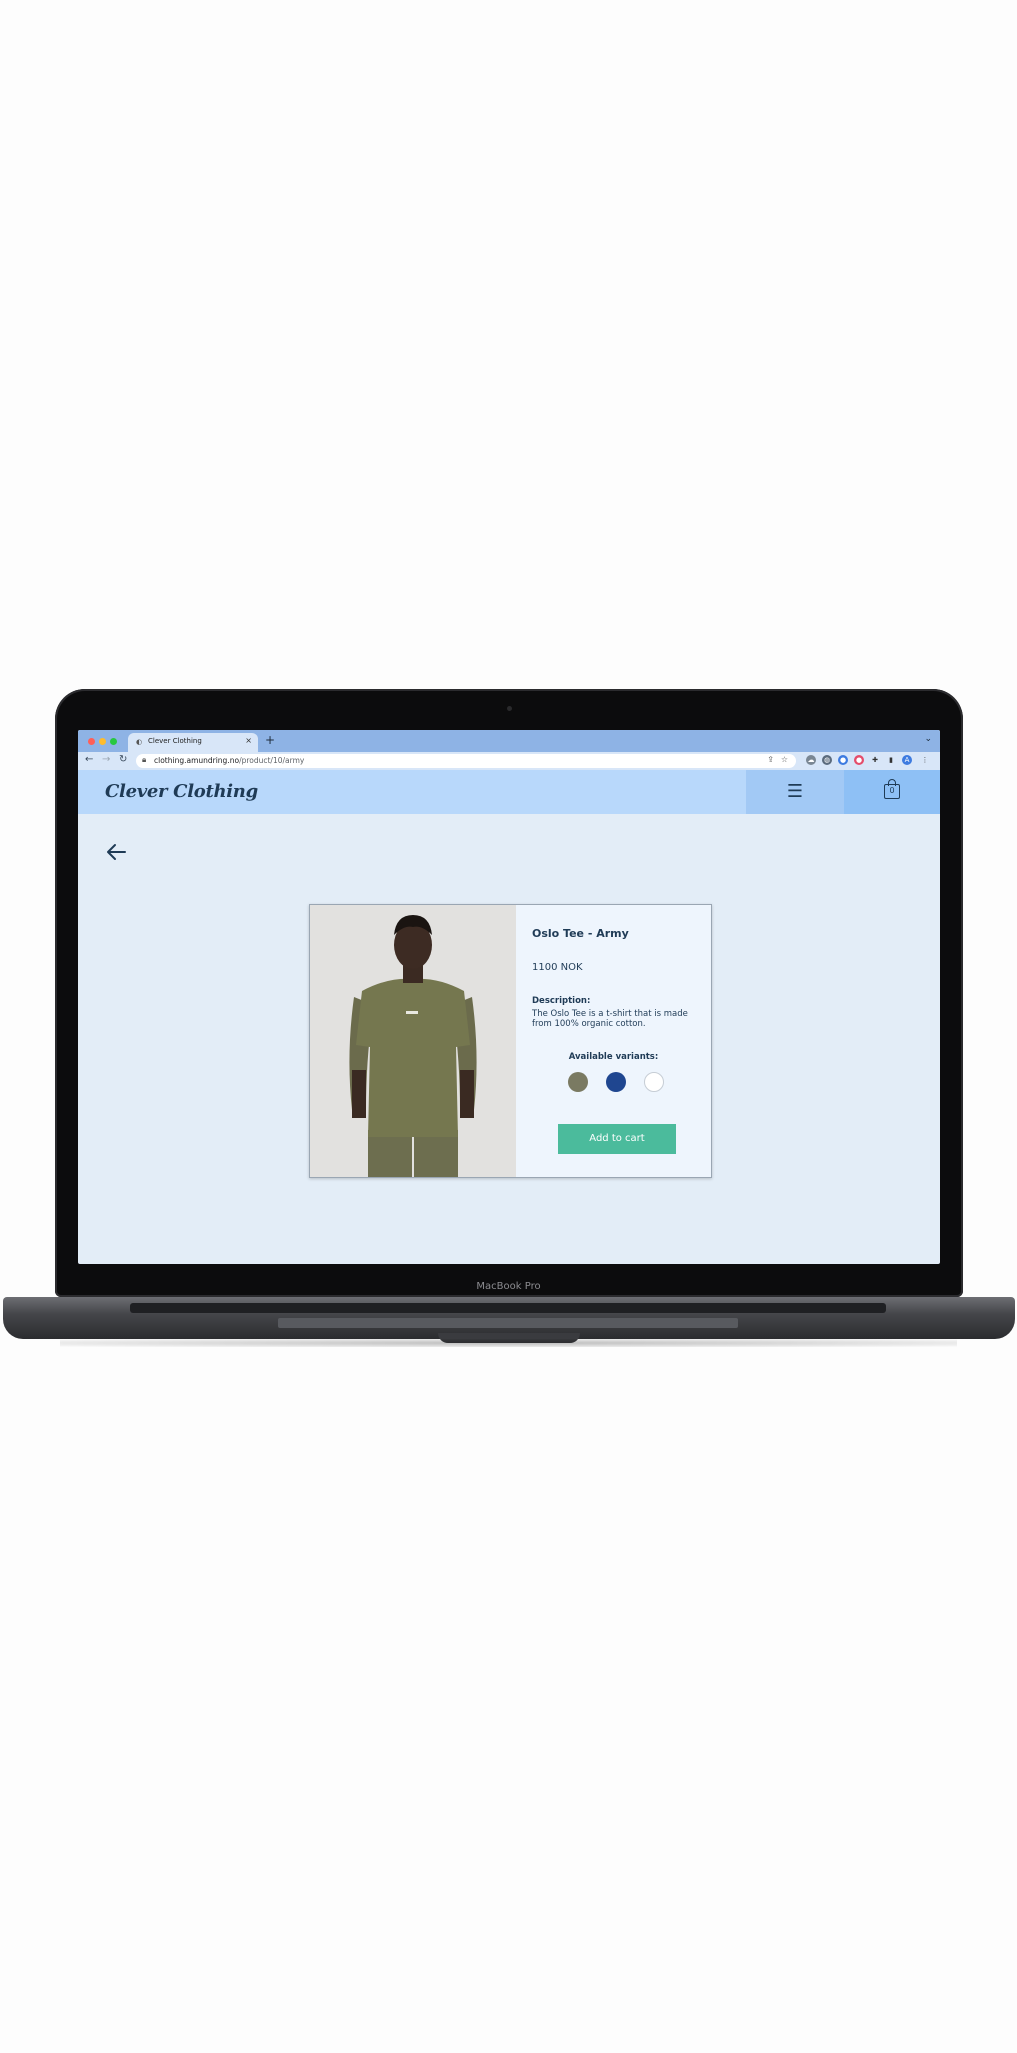 The height and width of the screenshot is (2053, 1017). Describe the element at coordinates (139, 742) in the screenshot. I see `favicon-icon: ◐` at that location.